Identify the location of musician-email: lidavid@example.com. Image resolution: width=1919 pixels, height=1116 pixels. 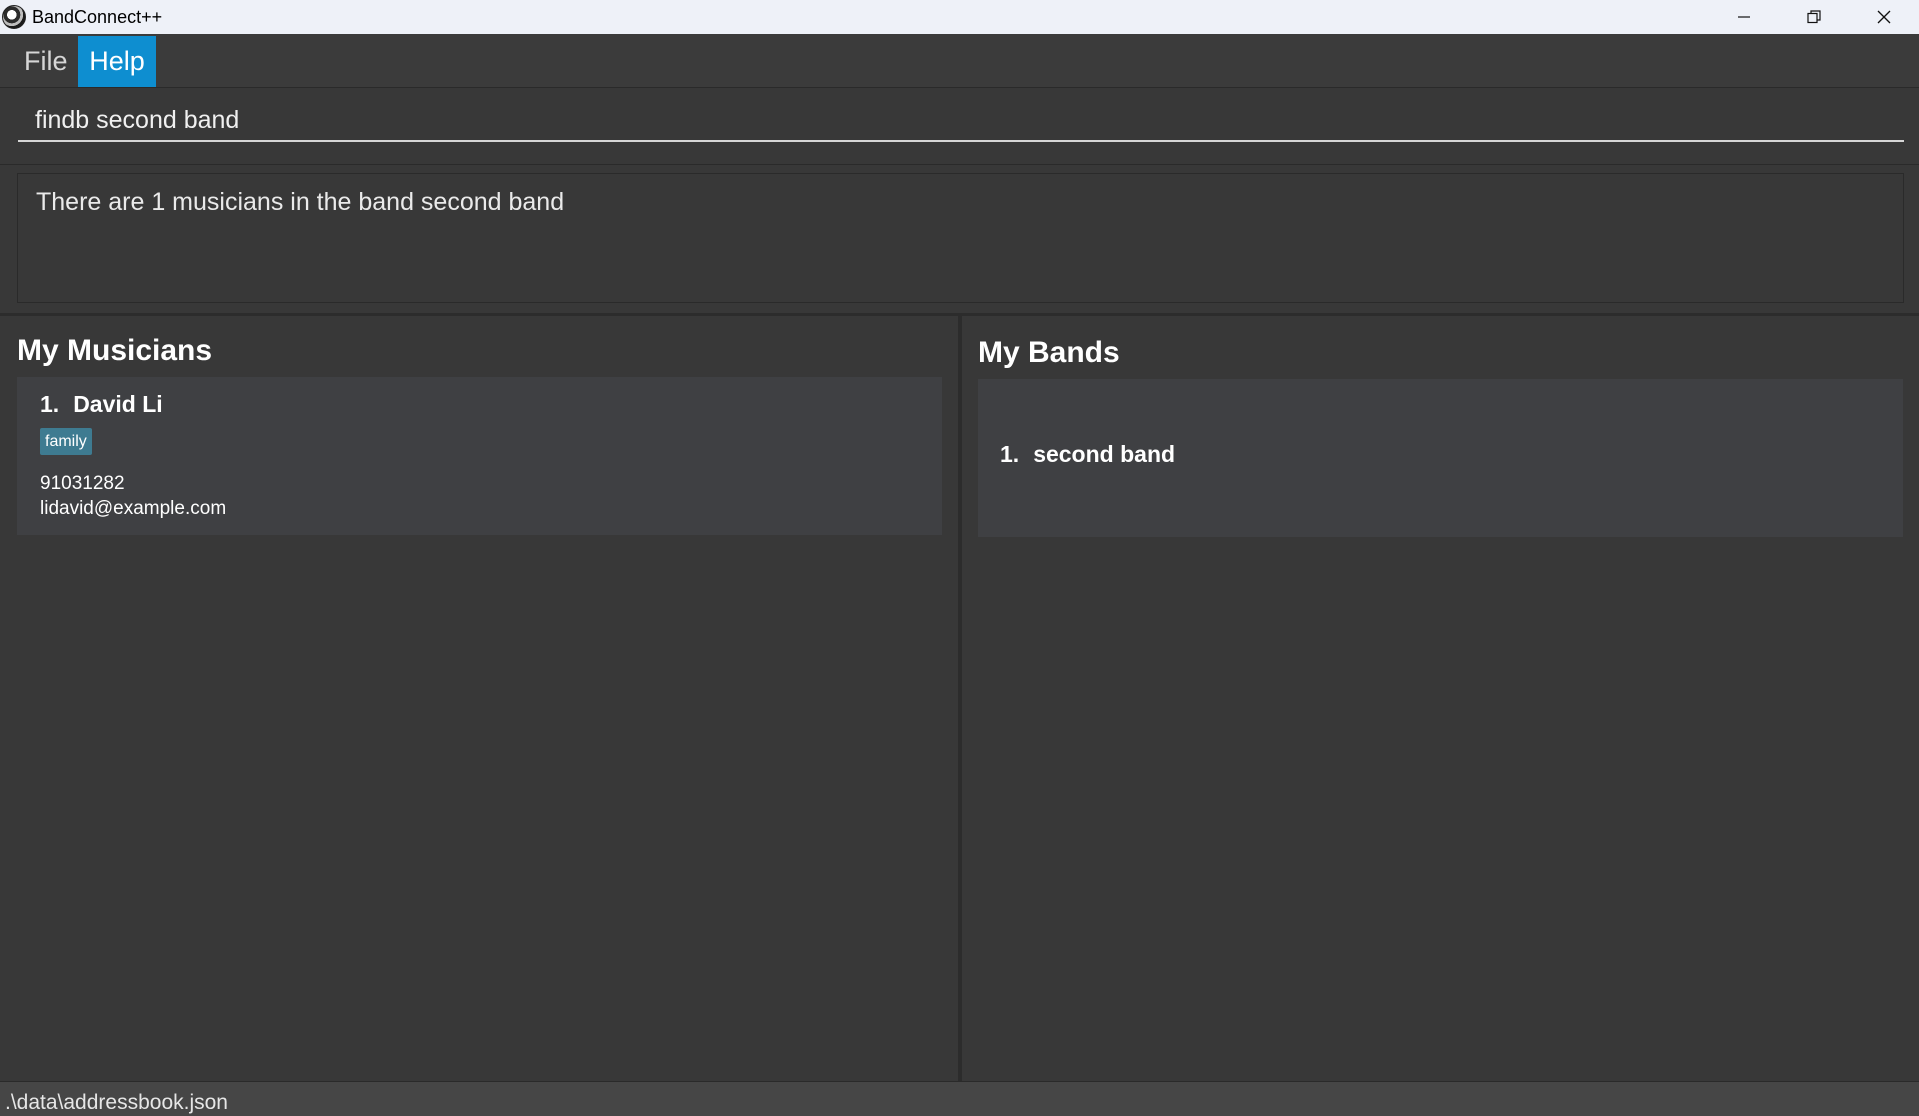
(133, 508).